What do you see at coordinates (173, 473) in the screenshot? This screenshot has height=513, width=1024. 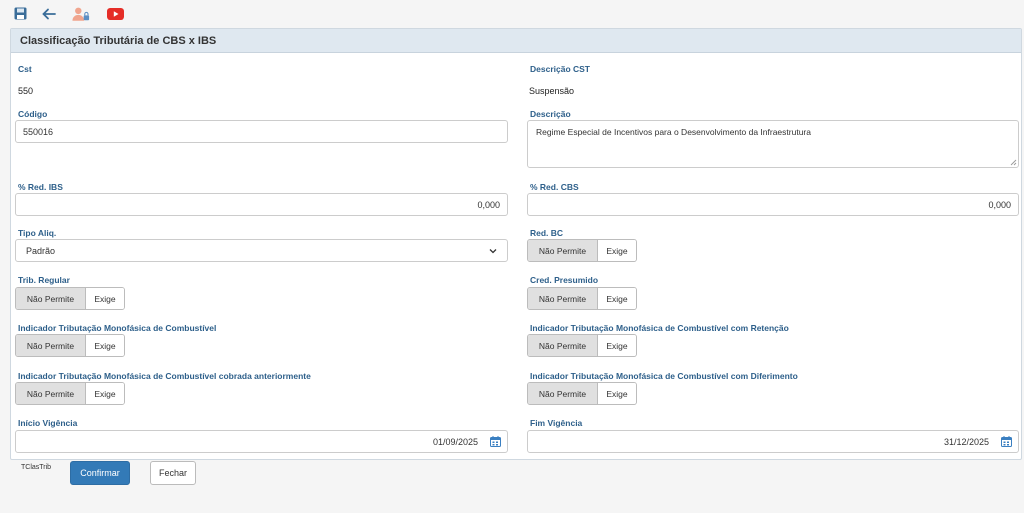 I see `close-button: Fechar` at bounding box center [173, 473].